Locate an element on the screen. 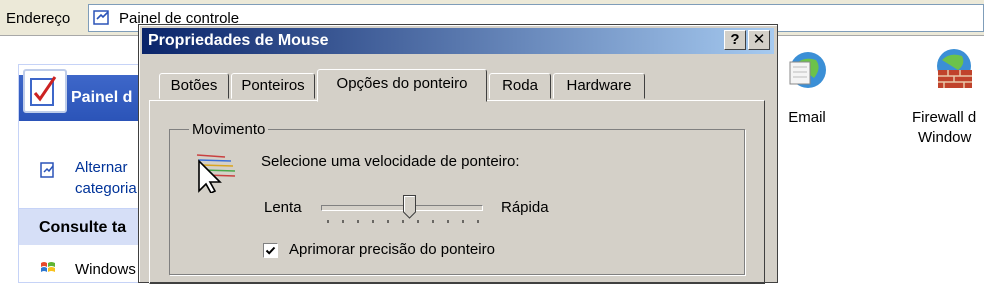 This screenshot has height=284, width=984. close-button: ✕ is located at coordinates (759, 40).